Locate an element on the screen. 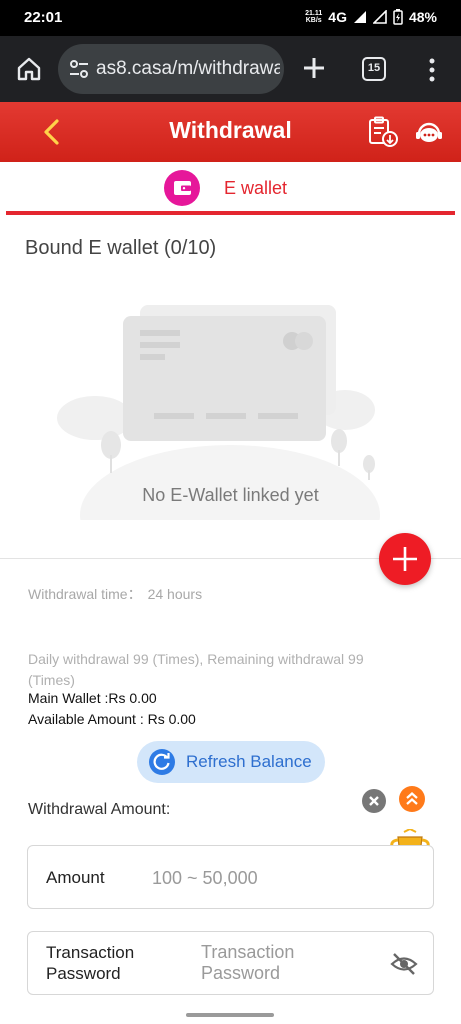 The image size is (461, 1024). site-settings-icon is located at coordinates (79, 69).